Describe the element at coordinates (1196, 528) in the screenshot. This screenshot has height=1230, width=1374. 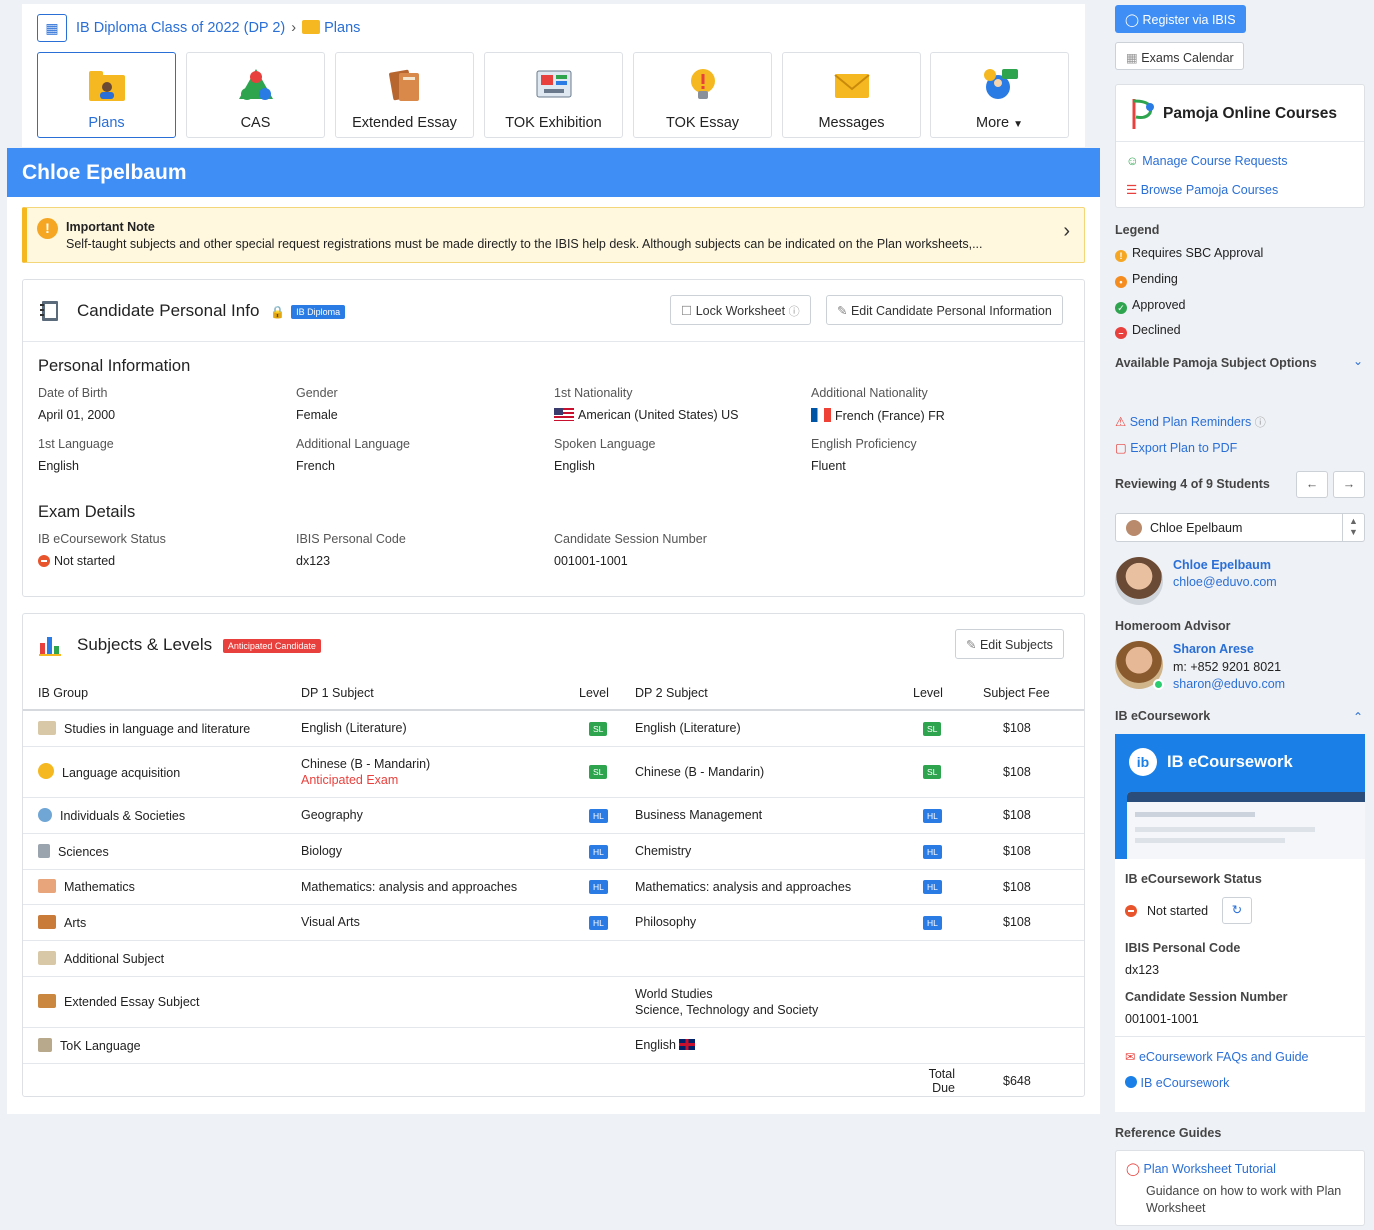
I see `student-select-value: Chloe Epelbaum` at that location.